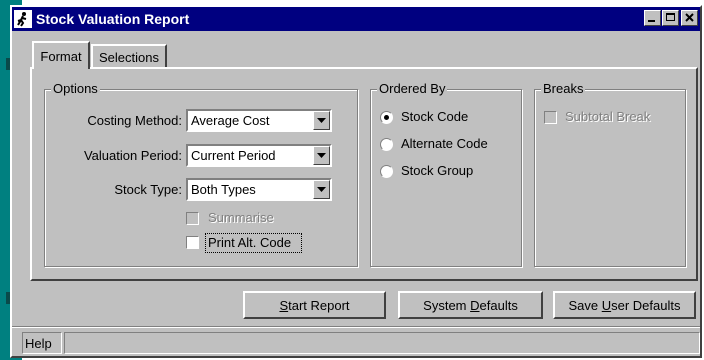 The height and width of the screenshot is (360, 704). Describe the element at coordinates (319, 305) in the screenshot. I see `start-report-label: tart Report` at that location.